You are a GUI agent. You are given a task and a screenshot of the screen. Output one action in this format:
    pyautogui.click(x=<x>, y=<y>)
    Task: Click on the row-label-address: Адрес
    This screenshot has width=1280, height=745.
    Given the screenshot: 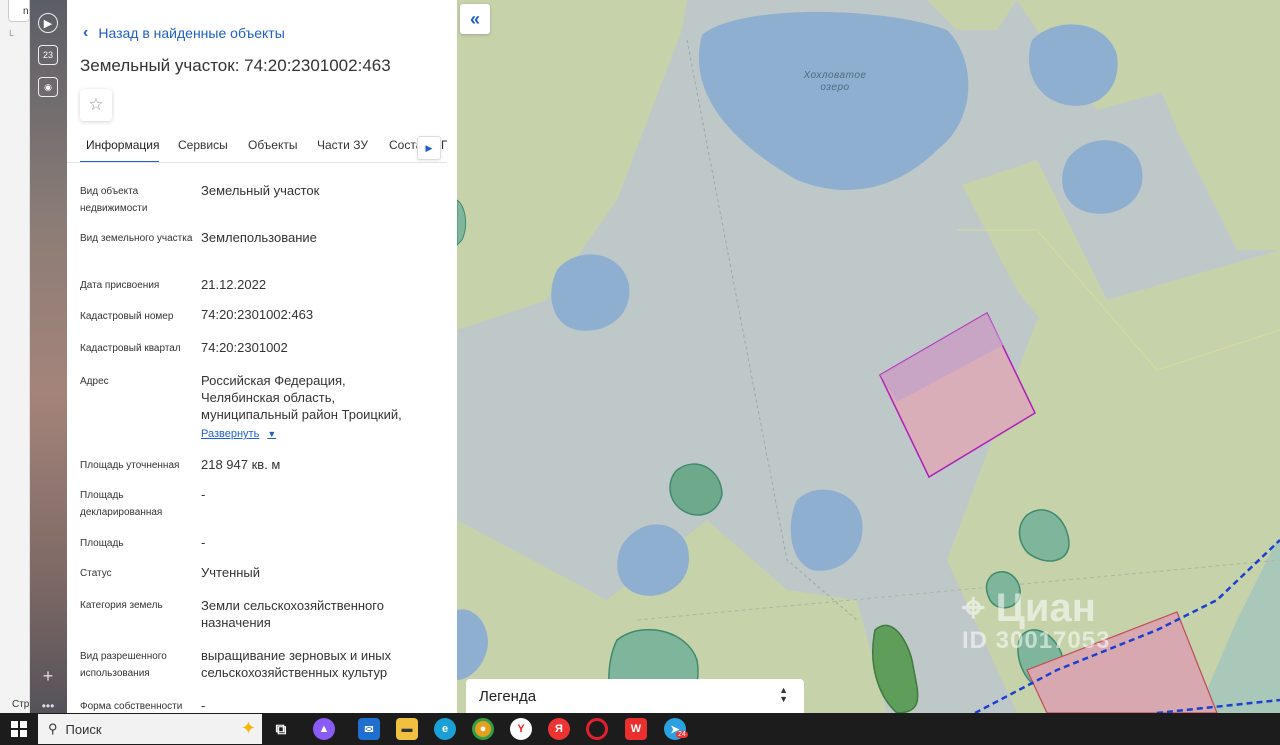 What is the action you would take?
    pyautogui.click(x=94, y=381)
    